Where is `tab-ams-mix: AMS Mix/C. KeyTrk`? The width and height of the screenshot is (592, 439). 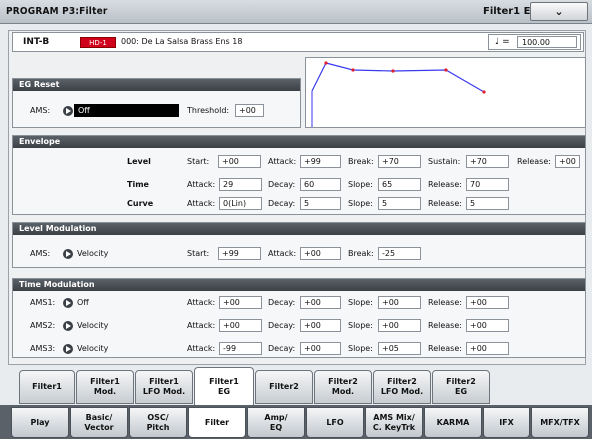
tab-ams-mix: AMS Mix/C. KeyTrk is located at coordinates (394, 422).